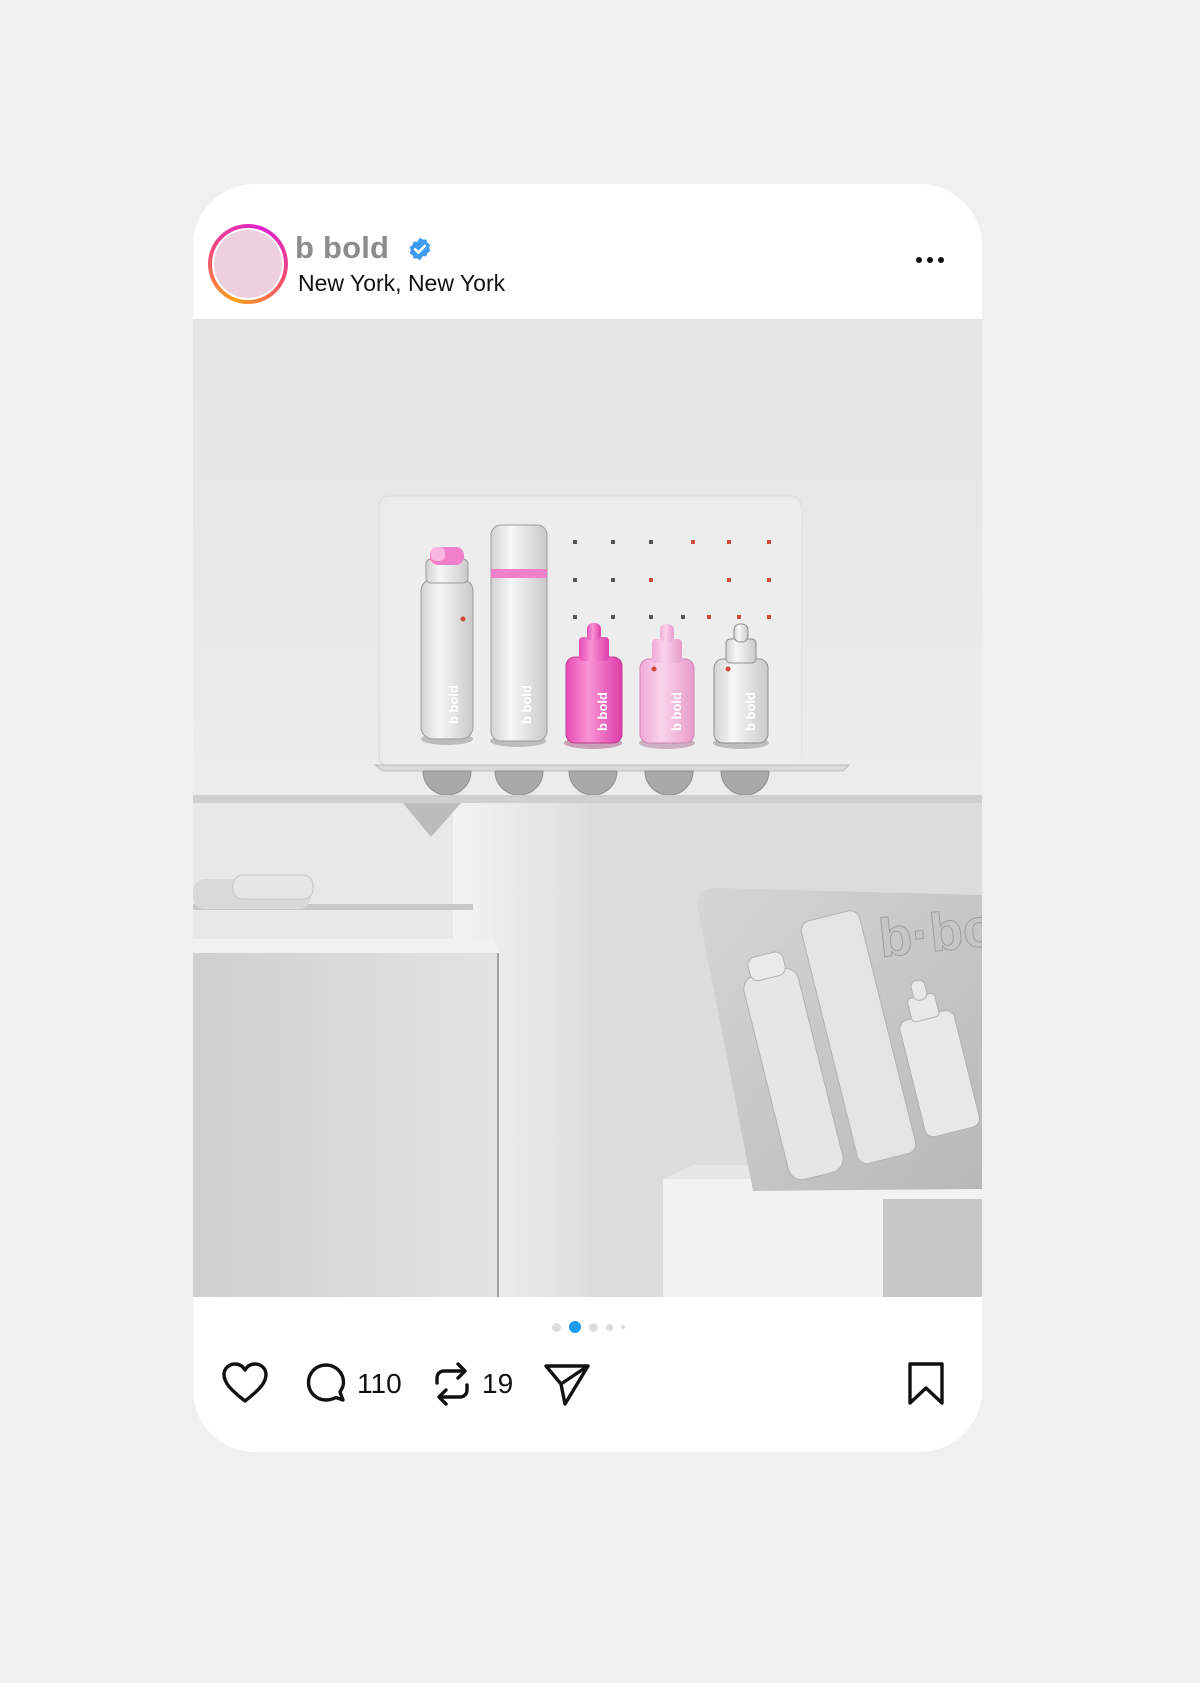  Describe the element at coordinates (379, 1383) in the screenshot. I see `comments-count: 110` at that location.